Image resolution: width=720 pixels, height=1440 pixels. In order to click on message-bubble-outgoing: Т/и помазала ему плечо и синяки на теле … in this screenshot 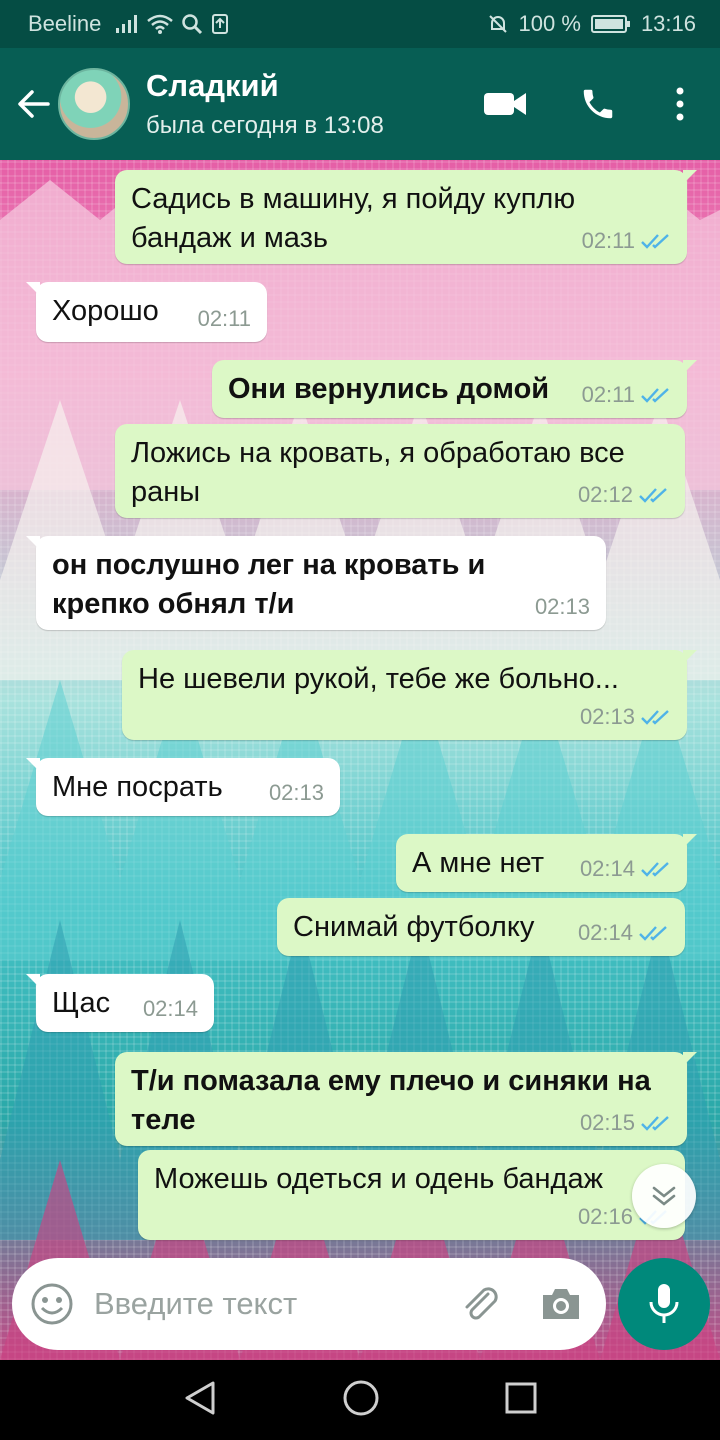, I will do `click(406, 1099)`.